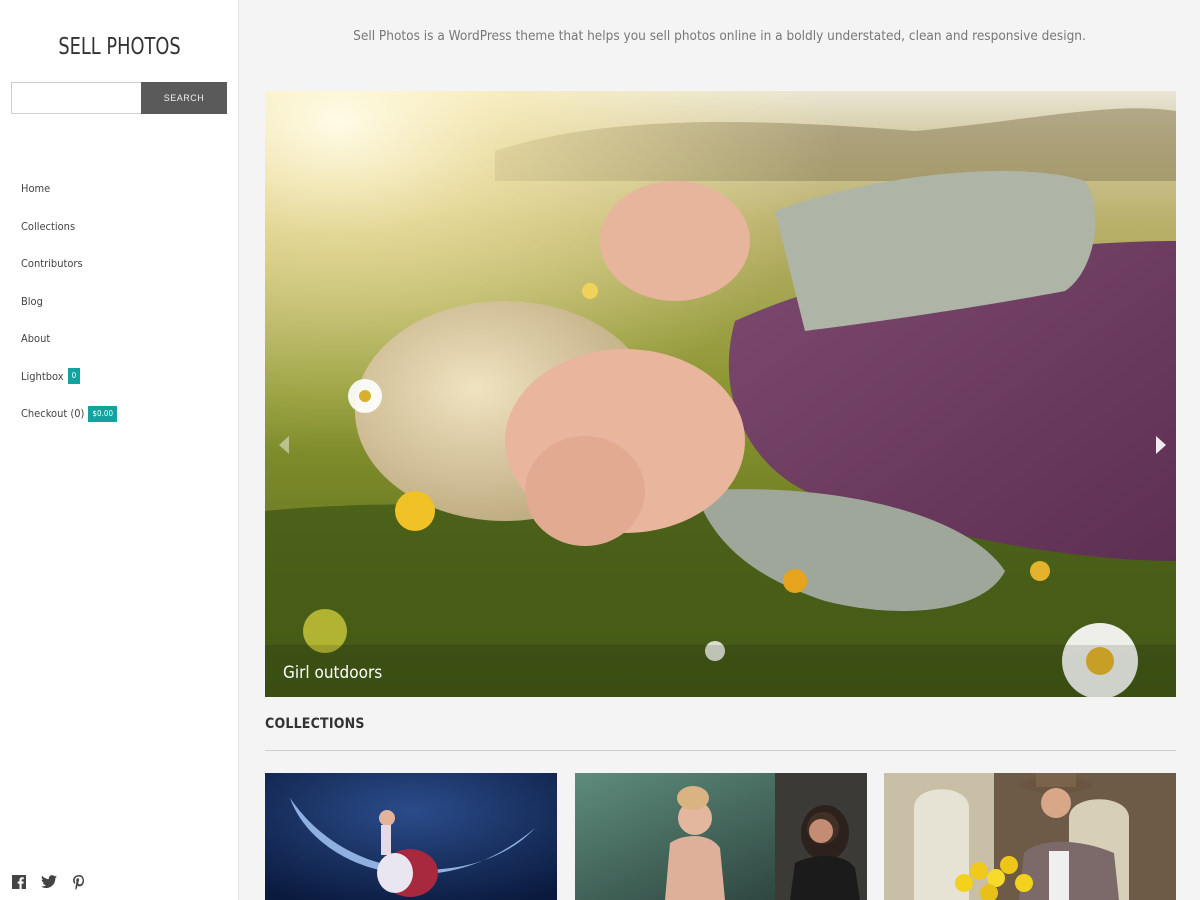  What do you see at coordinates (36, 189) in the screenshot?
I see `nav-item-label: Home` at bounding box center [36, 189].